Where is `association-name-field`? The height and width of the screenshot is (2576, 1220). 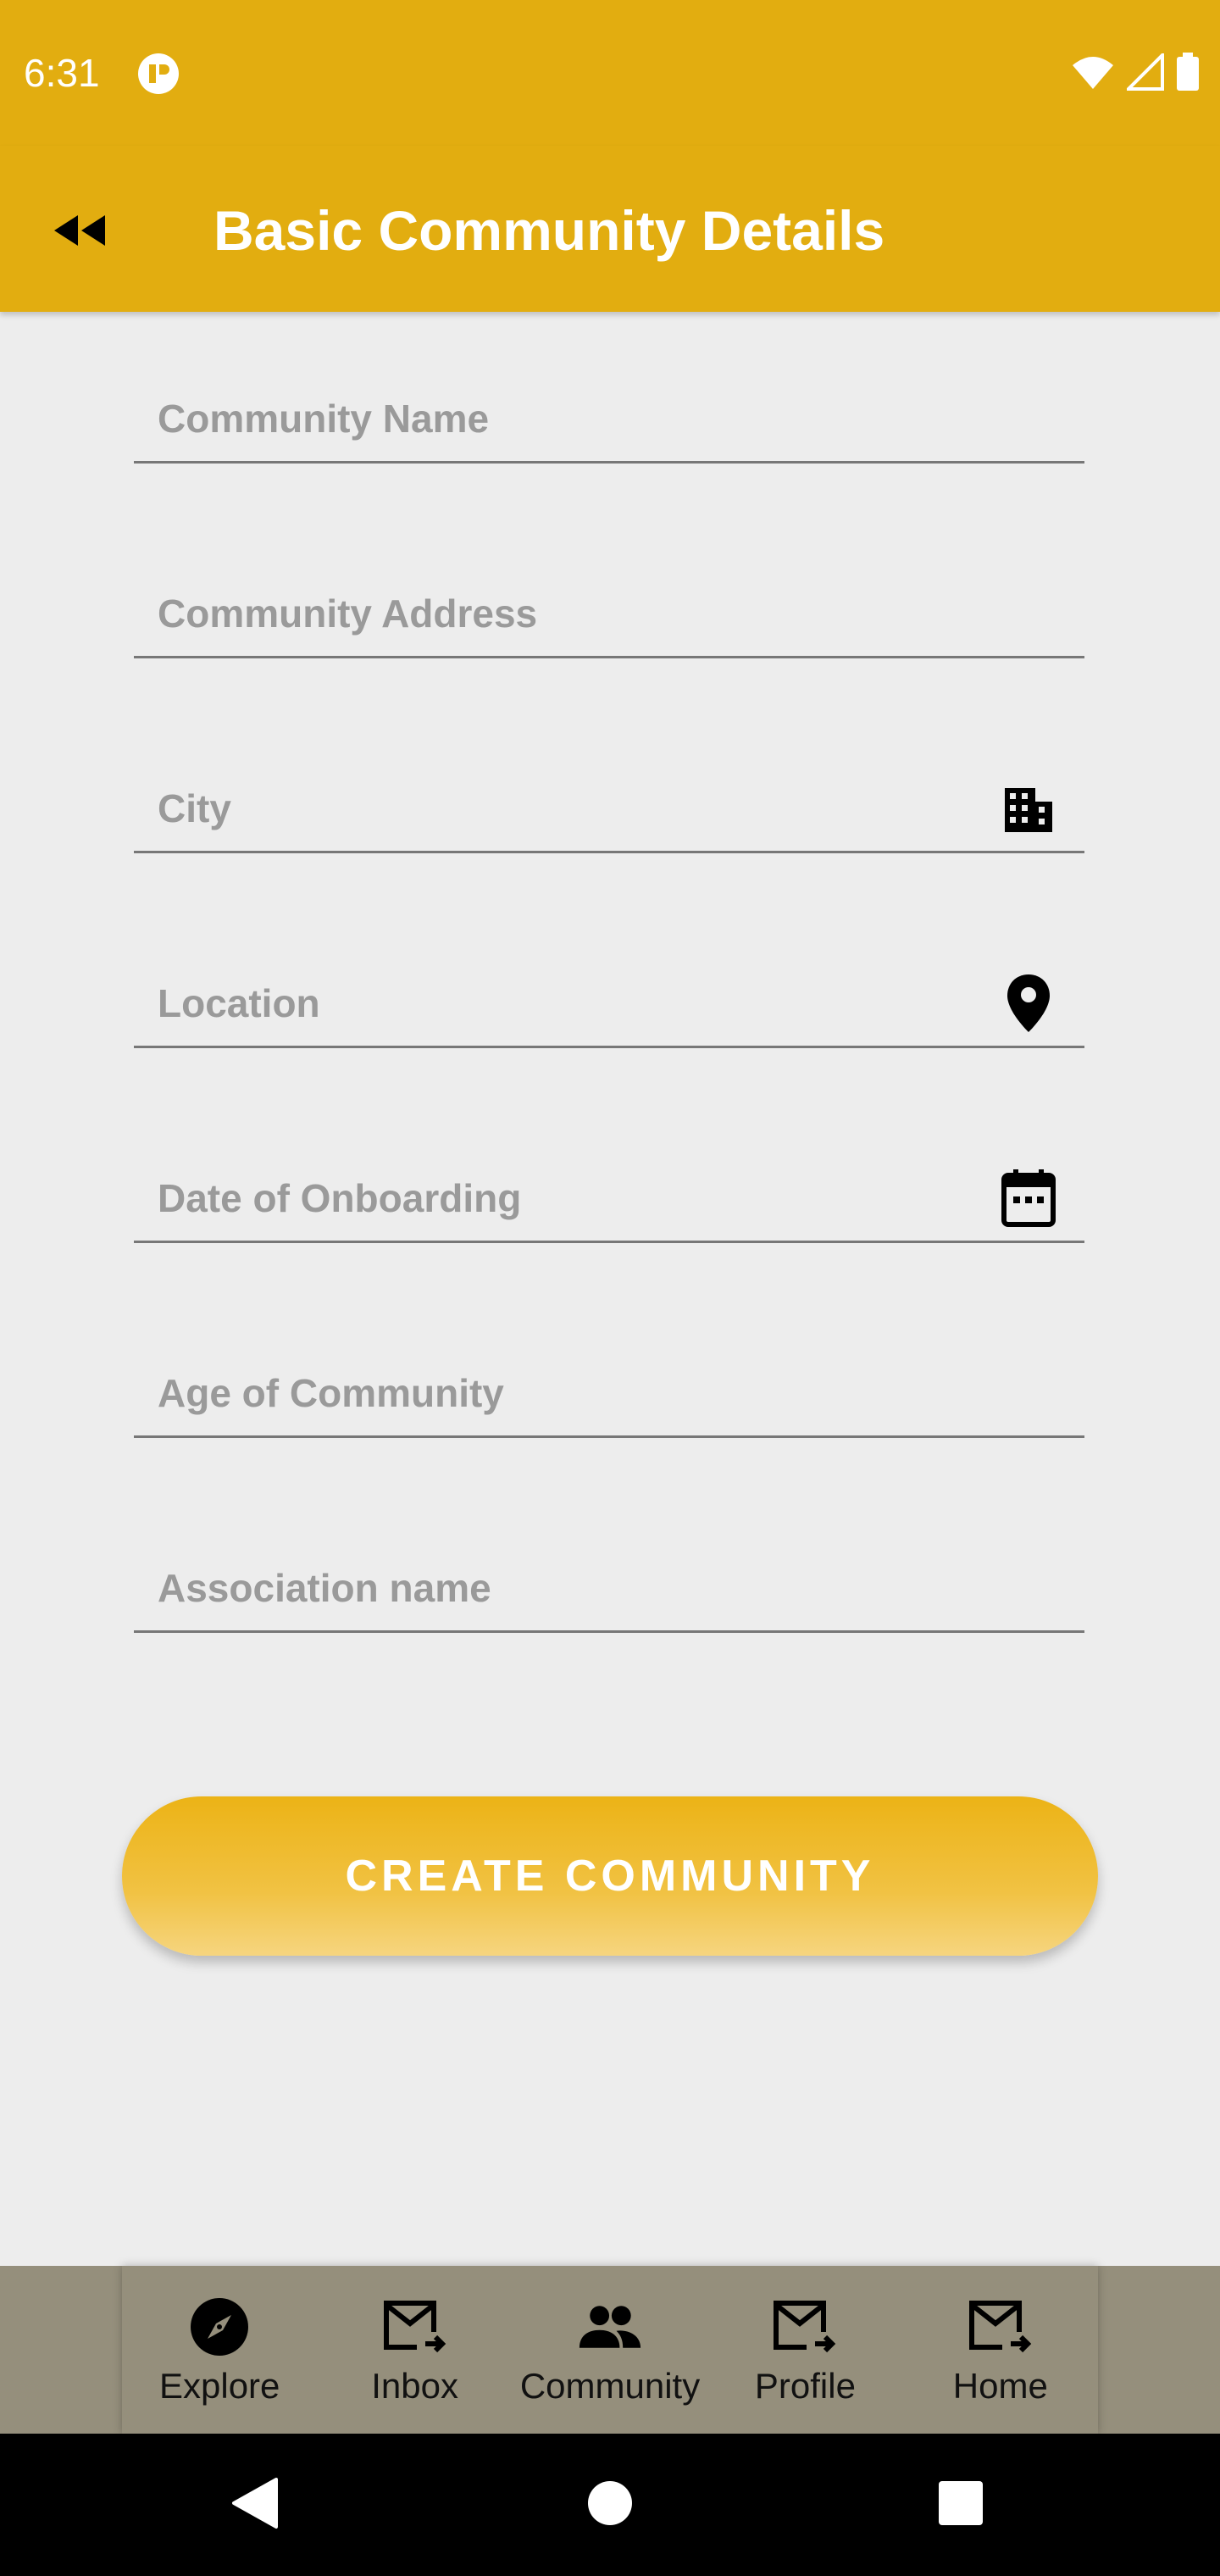
association-name-field is located at coordinates (609, 1589).